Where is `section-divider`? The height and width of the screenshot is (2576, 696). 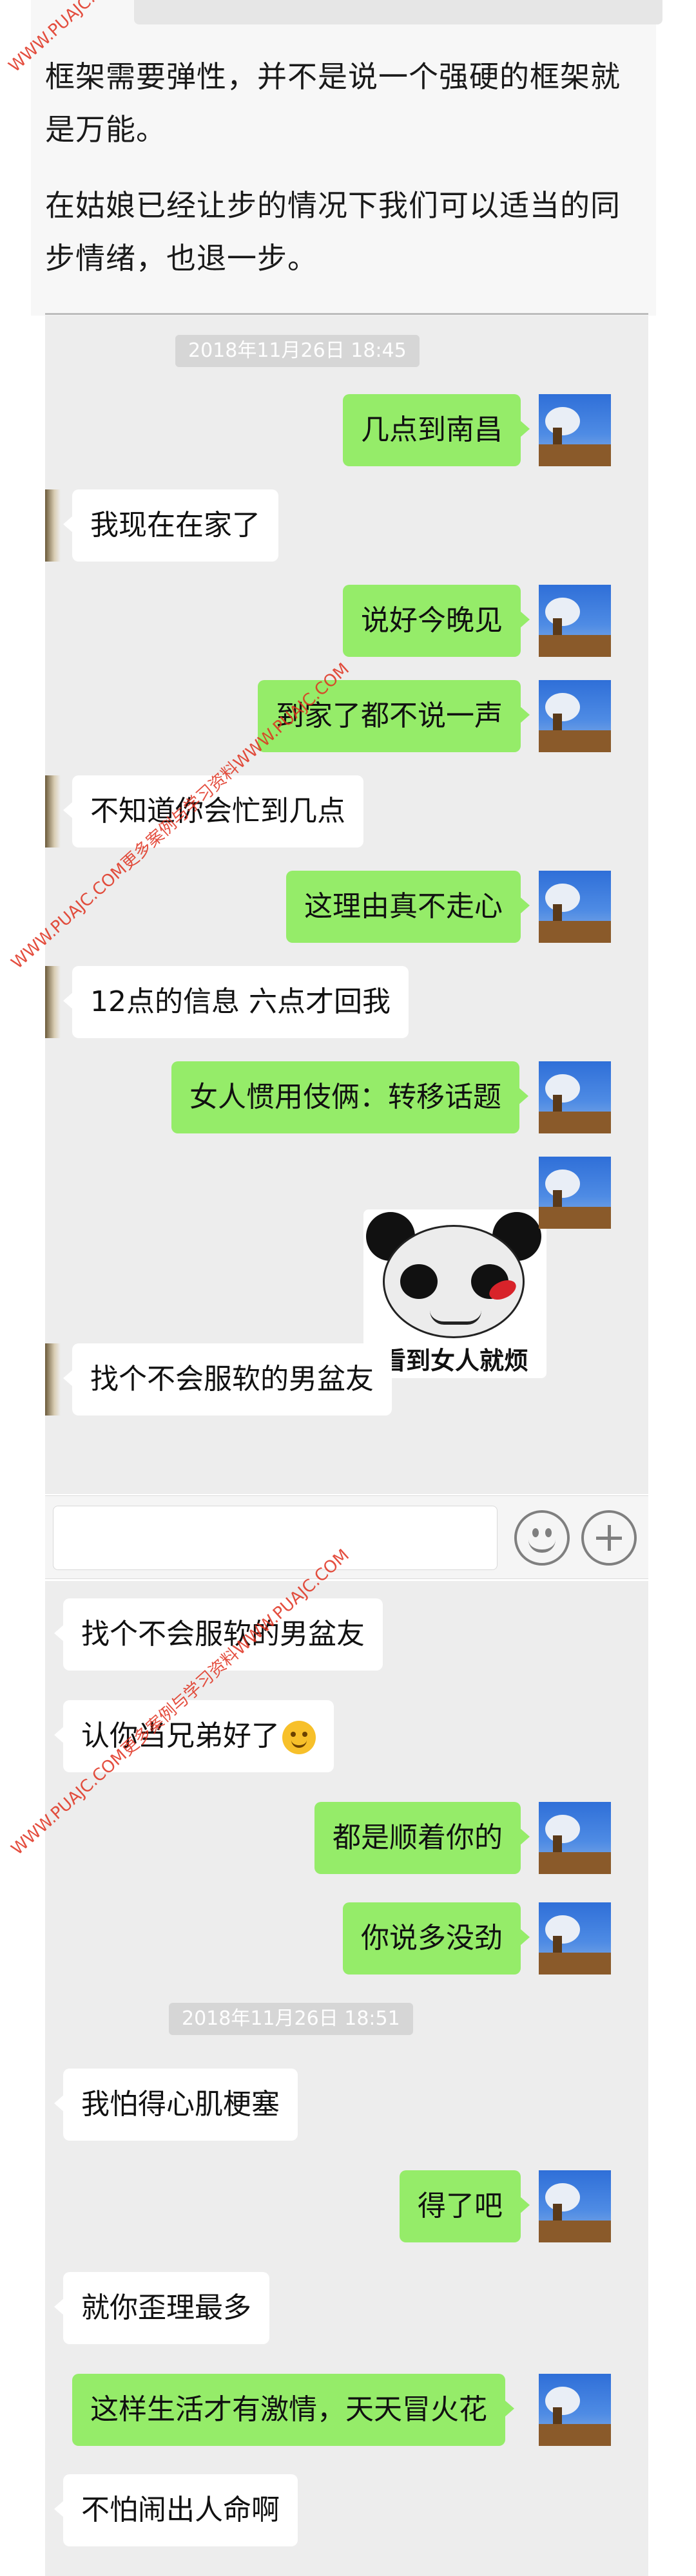 section-divider is located at coordinates (347, 314).